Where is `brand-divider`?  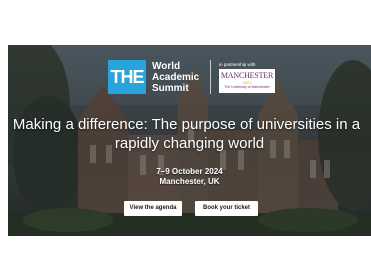
brand-divider is located at coordinates (210, 77).